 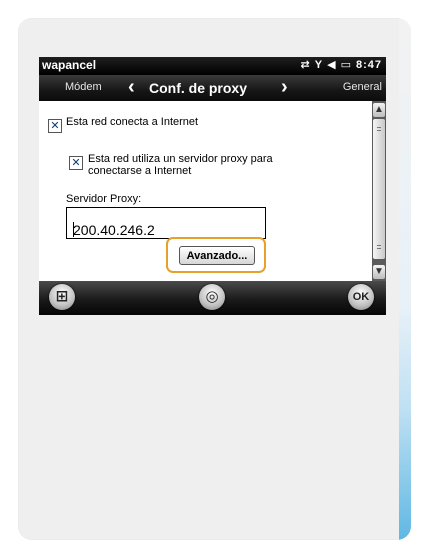 I want to click on nav-prev-label: Módem, so click(x=83, y=87).